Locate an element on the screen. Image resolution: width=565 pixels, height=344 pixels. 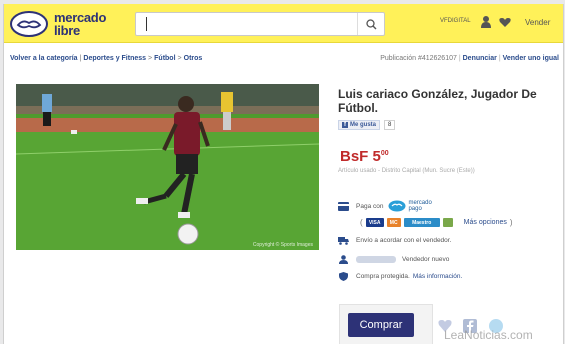
search-input is located at coordinates (251, 25).